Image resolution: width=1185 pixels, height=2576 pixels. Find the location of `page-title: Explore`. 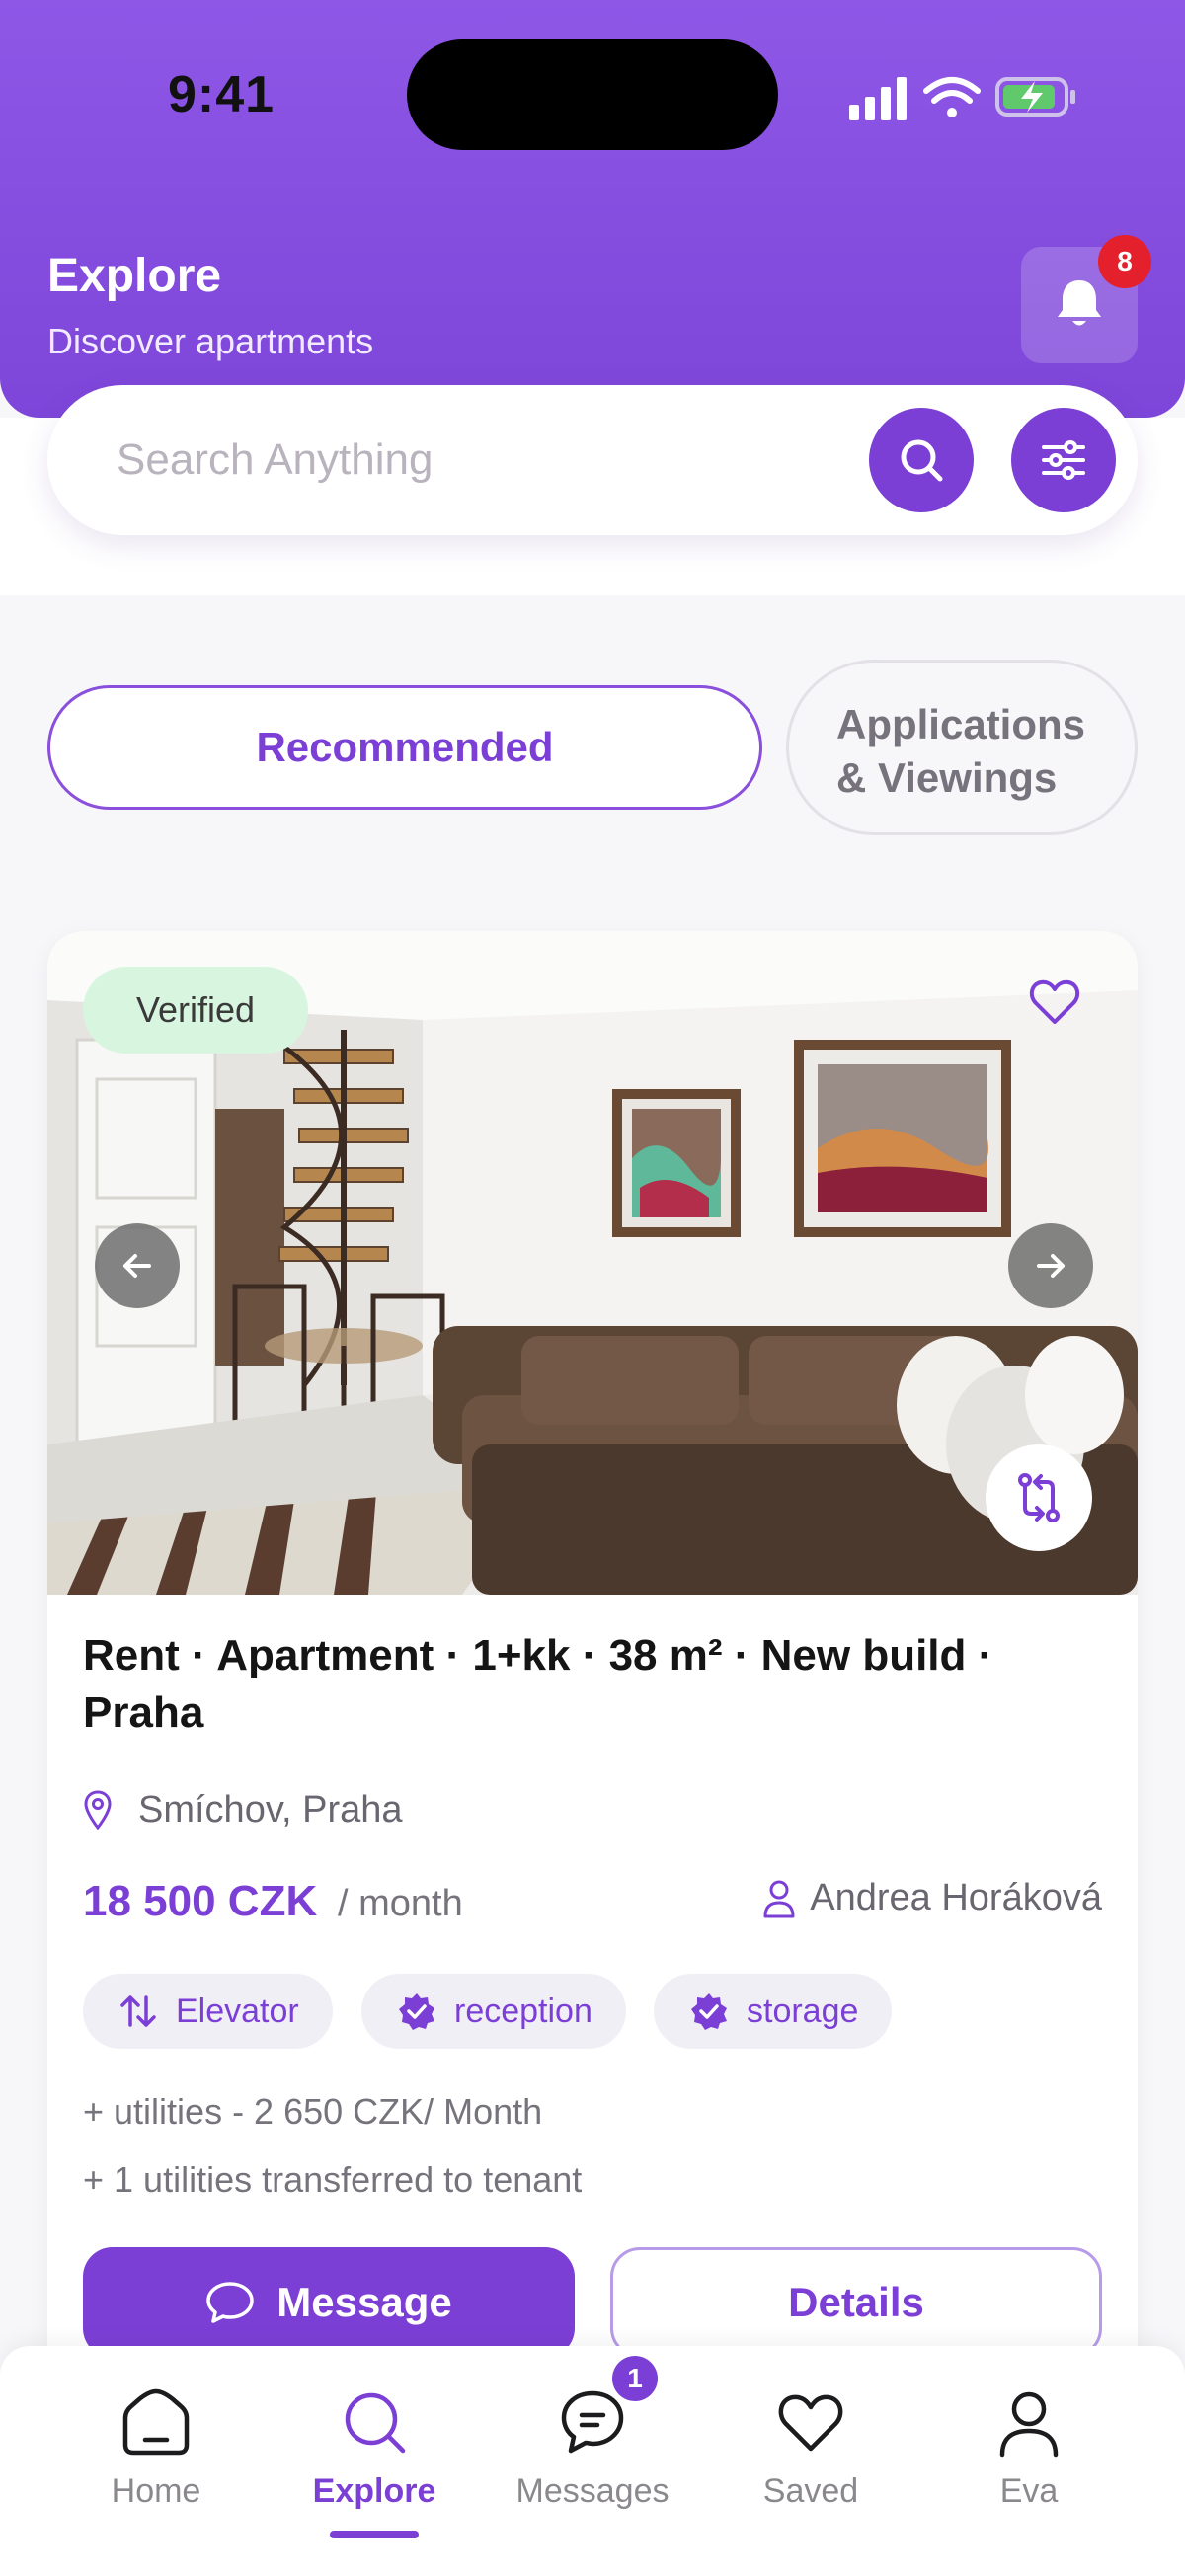

page-title: Explore is located at coordinates (134, 276).